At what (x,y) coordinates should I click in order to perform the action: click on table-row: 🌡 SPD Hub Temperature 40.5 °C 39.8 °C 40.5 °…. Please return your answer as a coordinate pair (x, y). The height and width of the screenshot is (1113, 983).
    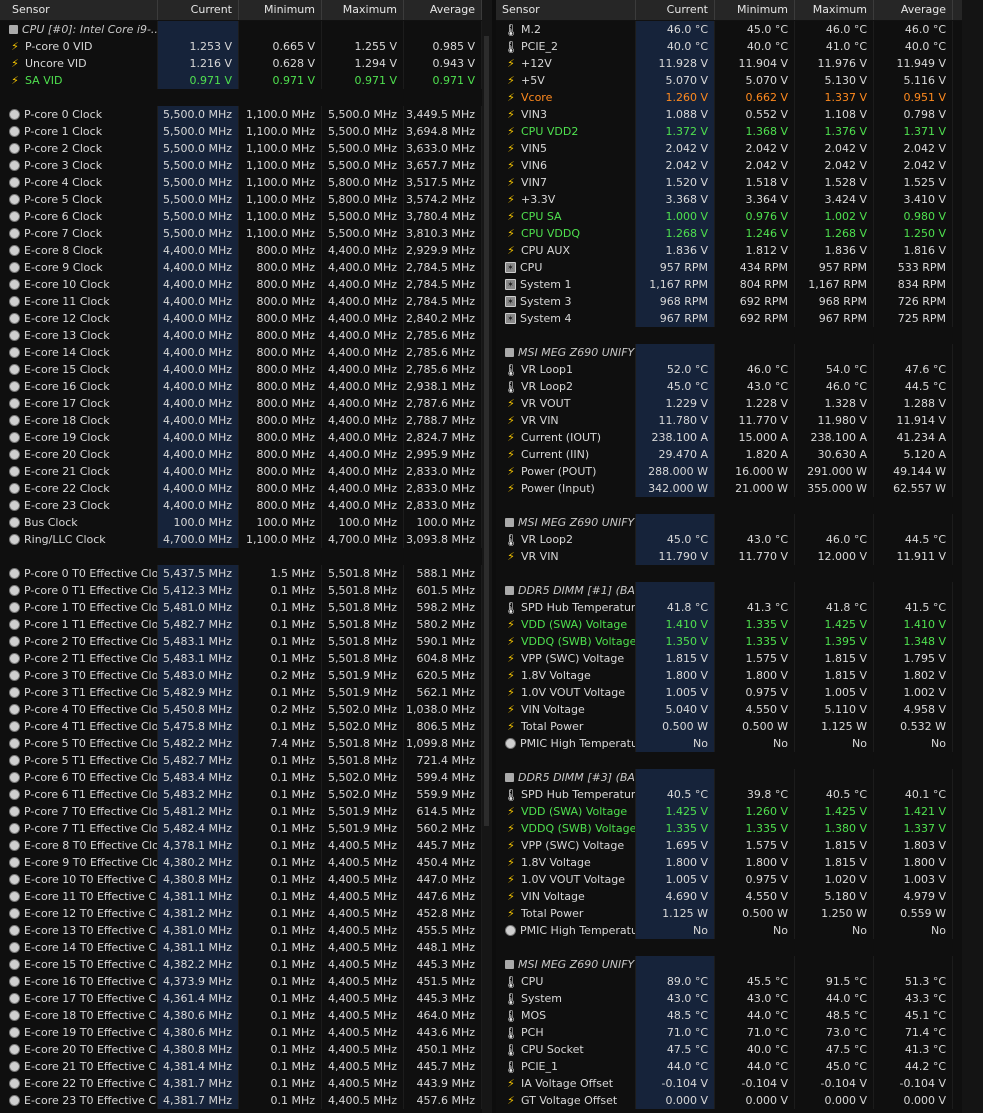
    Looking at the image, I should click on (739, 794).